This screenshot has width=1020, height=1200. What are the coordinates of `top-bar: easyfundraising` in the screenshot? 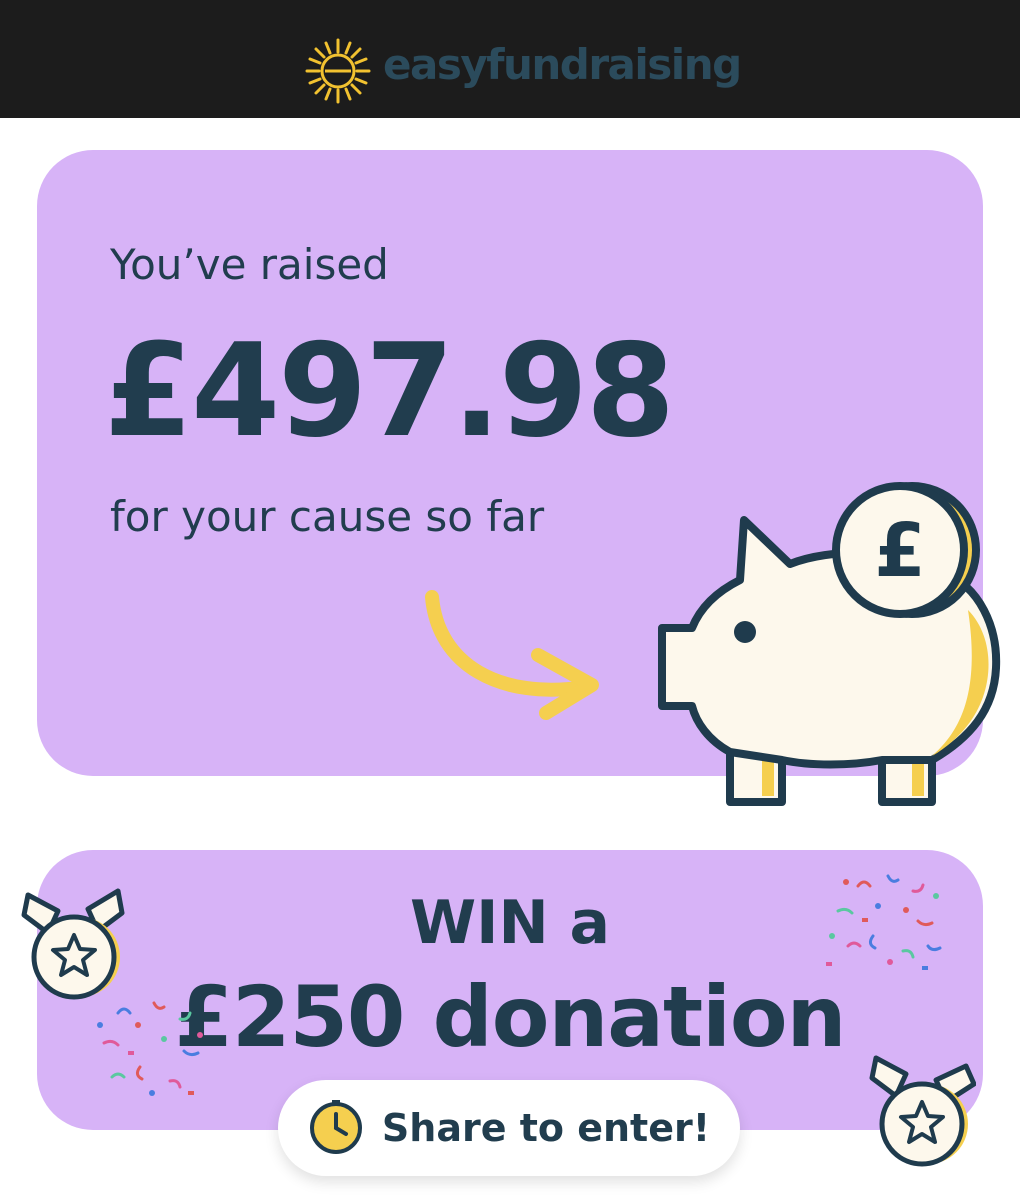 It's located at (510, 59).